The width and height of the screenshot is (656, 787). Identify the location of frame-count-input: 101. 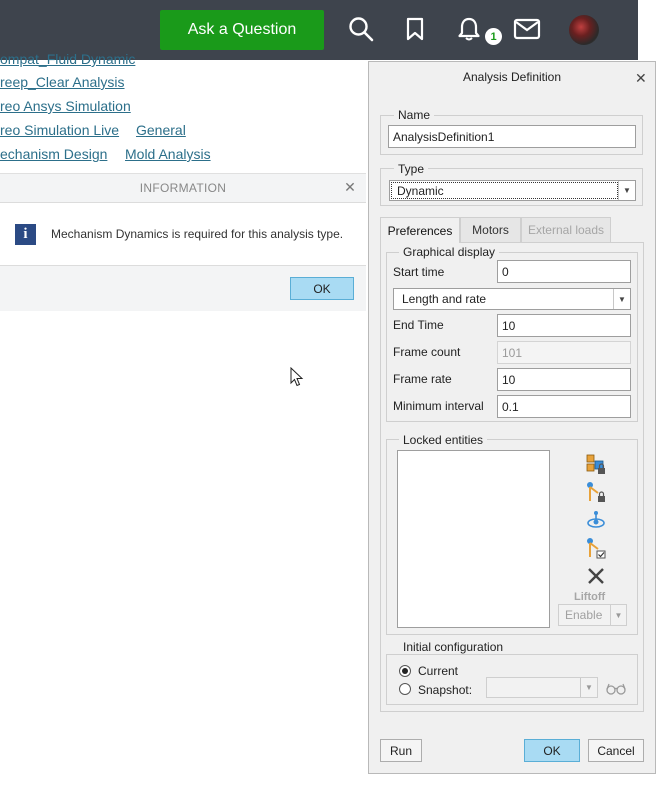
(564, 352).